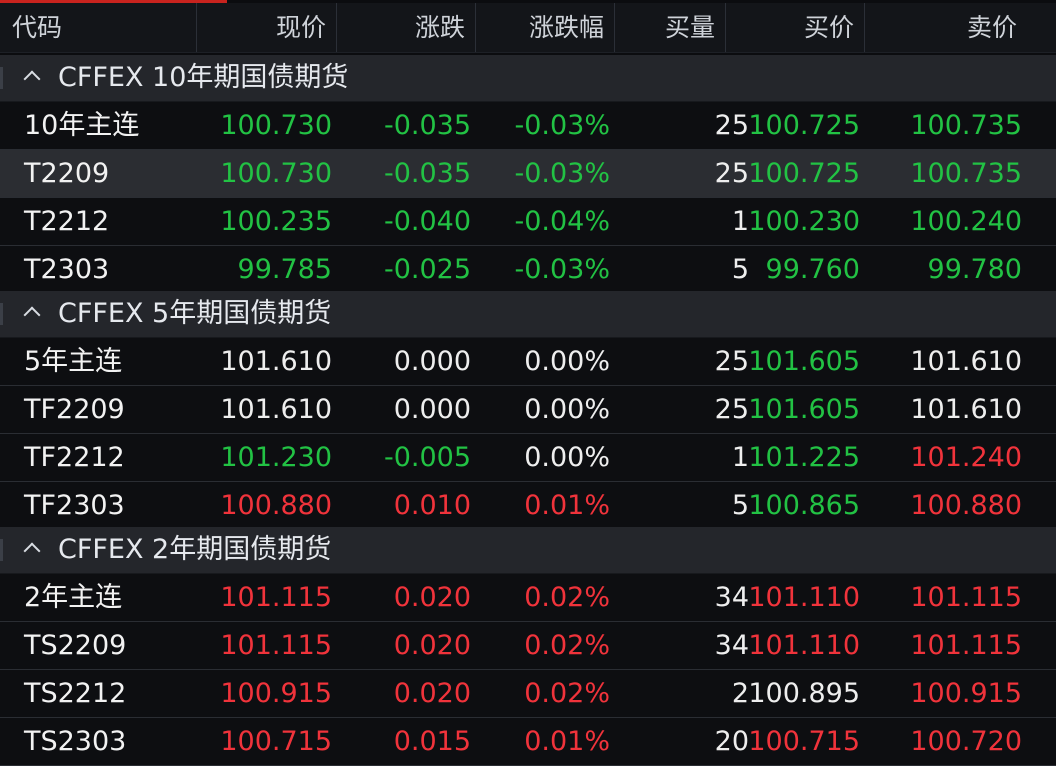 Image resolution: width=1056 pixels, height=766 pixels. I want to click on group-header: CFFEX 2年期国债期货, so click(528, 550).